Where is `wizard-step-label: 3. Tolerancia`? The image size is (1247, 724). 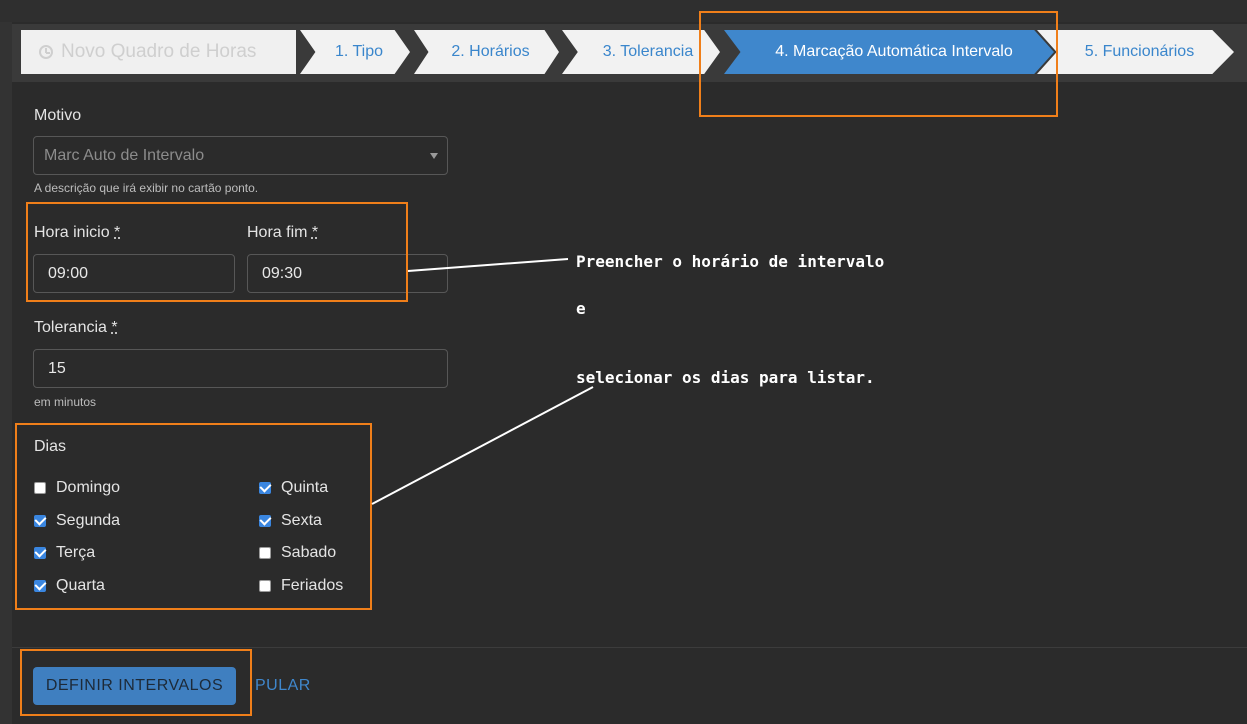 wizard-step-label: 3. Tolerancia is located at coordinates (648, 51).